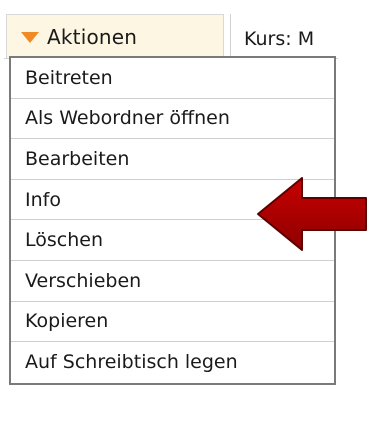 The image size is (390, 437). Describe the element at coordinates (312, 214) in the screenshot. I see `red-arrow-left-icon` at that location.